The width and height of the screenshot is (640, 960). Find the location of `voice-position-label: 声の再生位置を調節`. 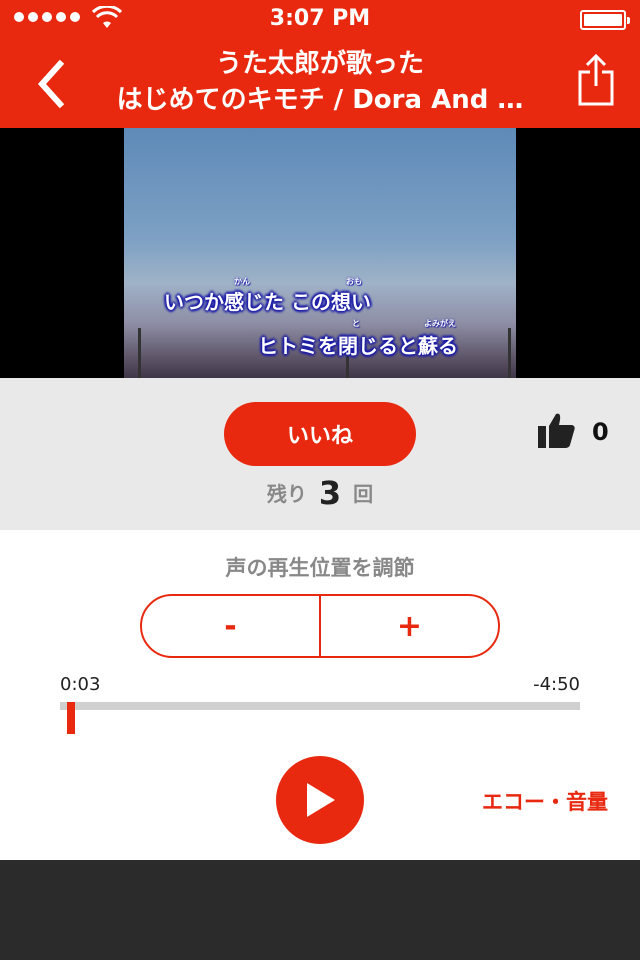

voice-position-label: 声の再生位置を調節 is located at coordinates (320, 568).